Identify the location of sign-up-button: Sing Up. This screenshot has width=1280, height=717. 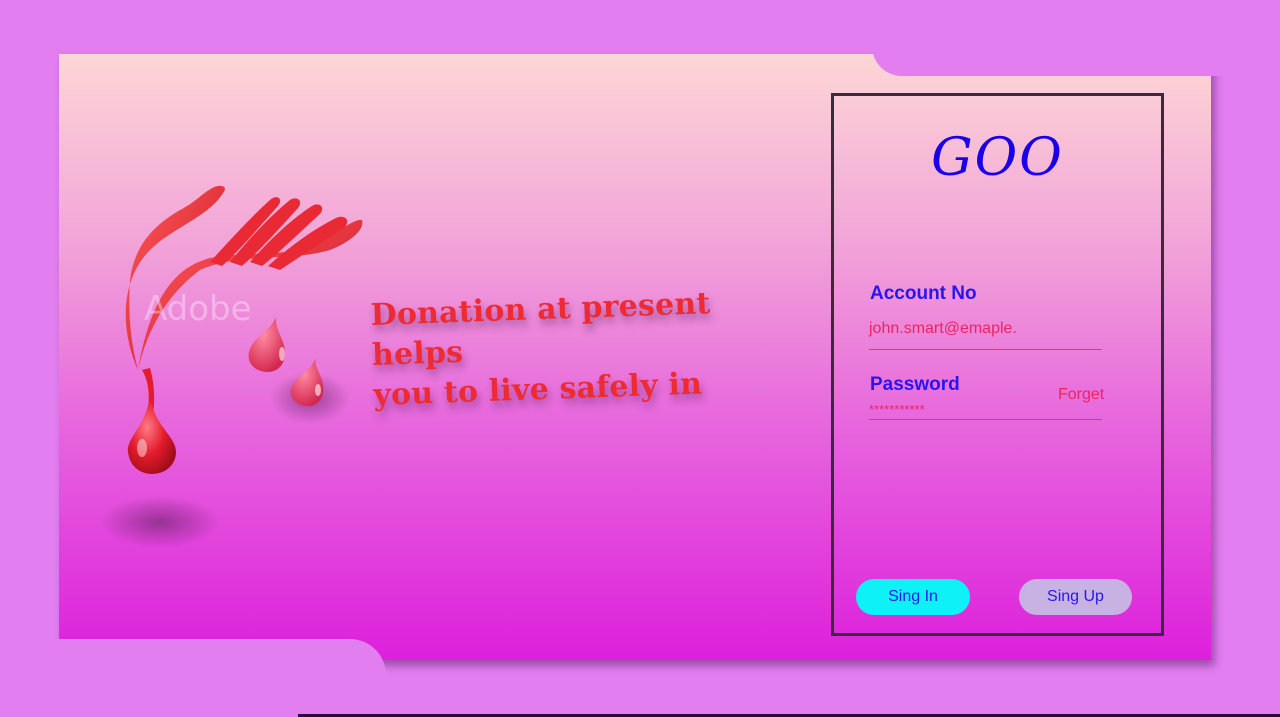
(1075, 597).